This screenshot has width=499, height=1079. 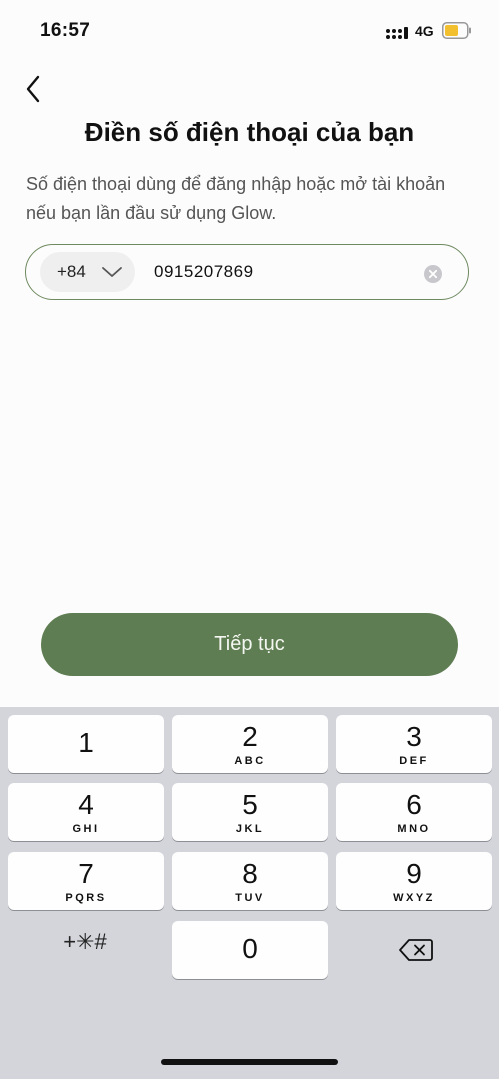 I want to click on key-letters: MNO, so click(x=414, y=829).